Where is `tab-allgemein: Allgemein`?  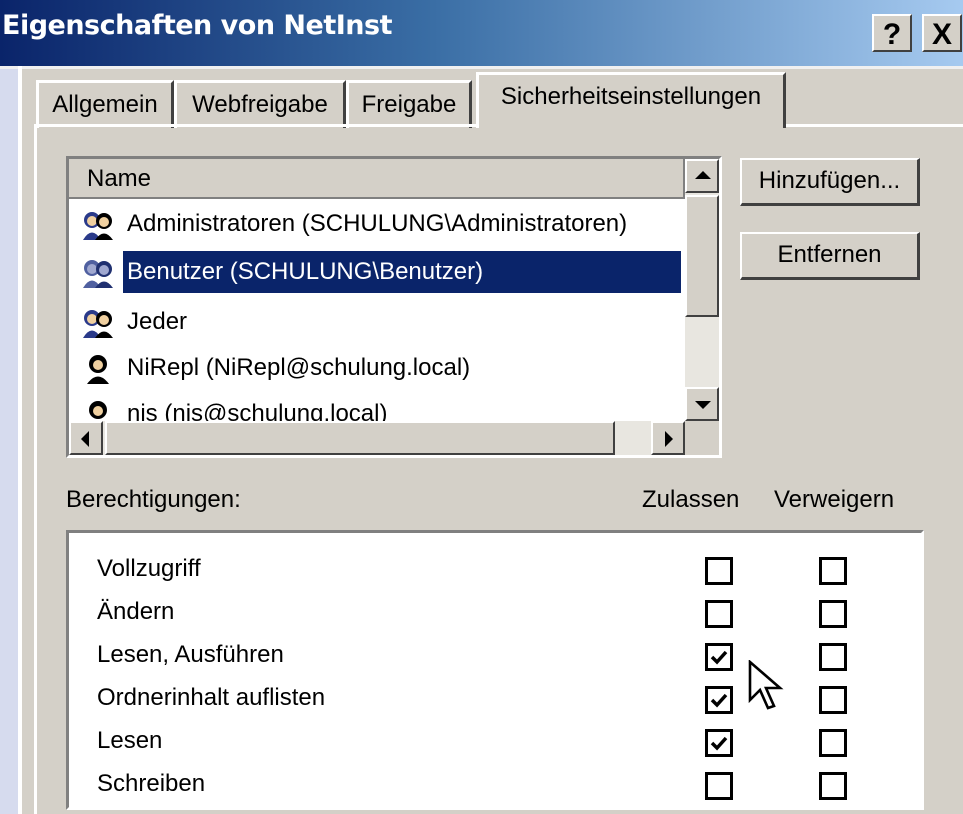 tab-allgemein: Allgemein is located at coordinates (105, 104).